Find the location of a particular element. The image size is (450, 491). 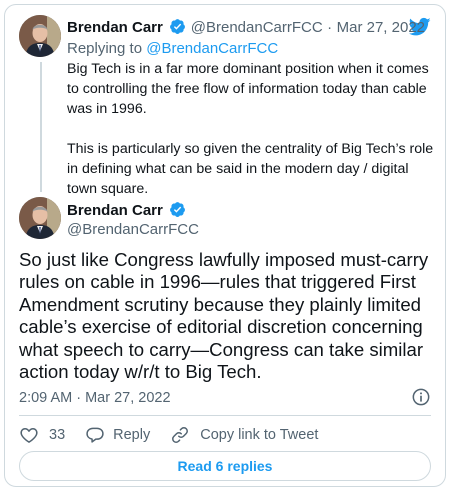

tweet-date: Mar 27, 2022 is located at coordinates (381, 27).